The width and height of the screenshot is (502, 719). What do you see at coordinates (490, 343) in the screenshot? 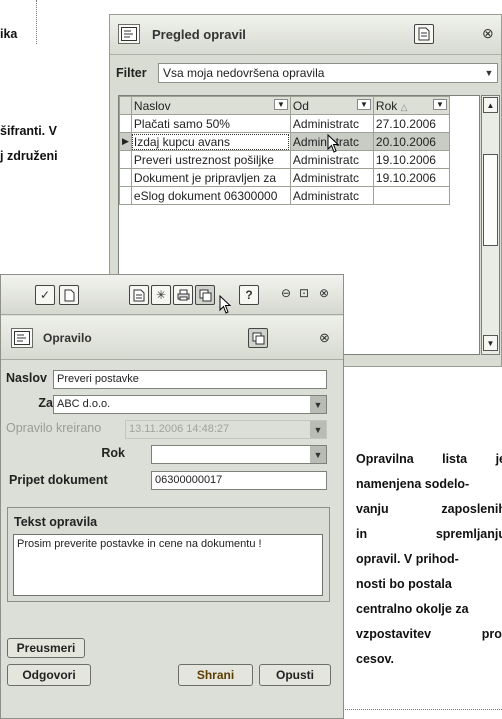
I see `scroll-down-icon: ▼` at bounding box center [490, 343].